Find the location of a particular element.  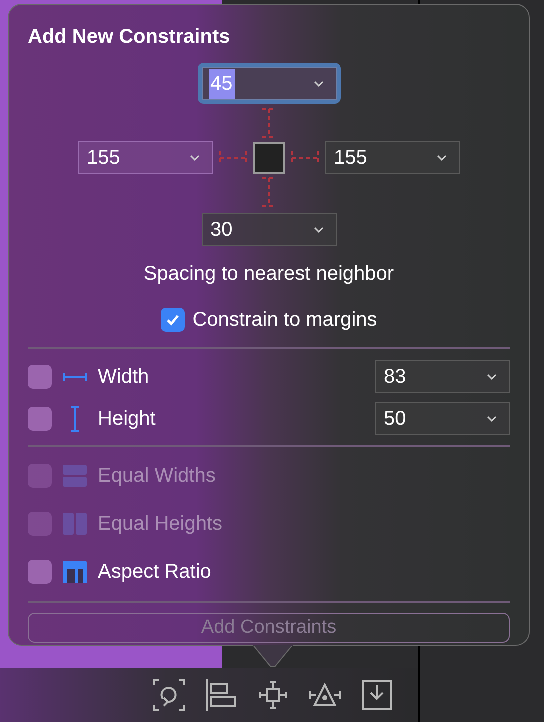

height-icon is located at coordinates (75, 419).